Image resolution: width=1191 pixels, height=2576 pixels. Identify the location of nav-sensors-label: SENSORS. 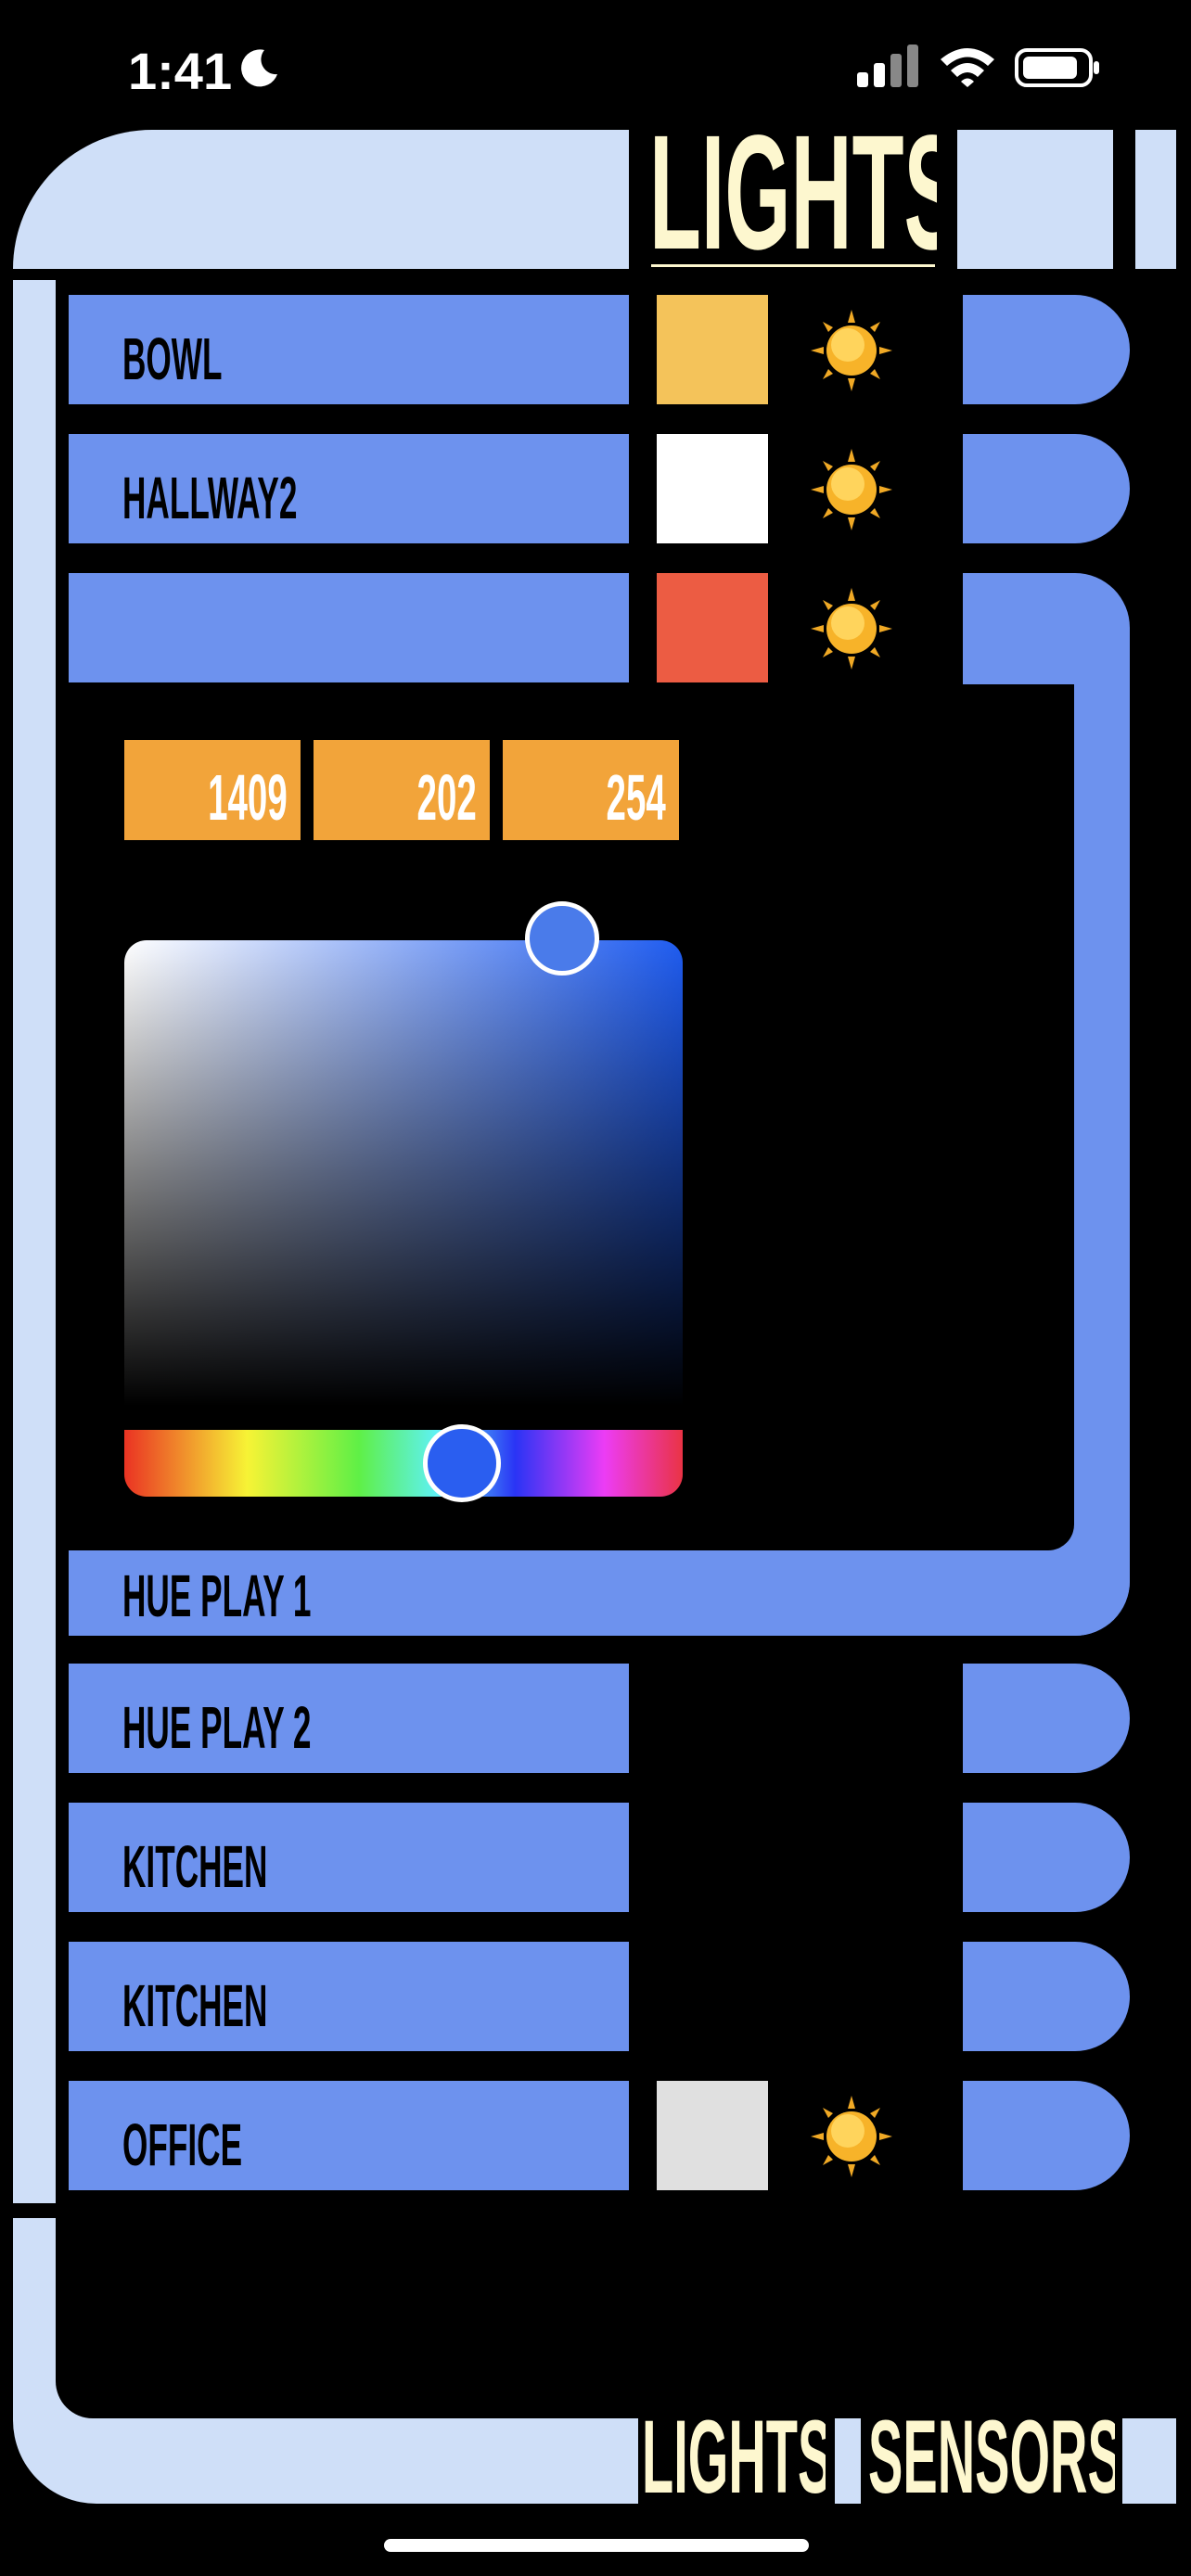
(992, 2461).